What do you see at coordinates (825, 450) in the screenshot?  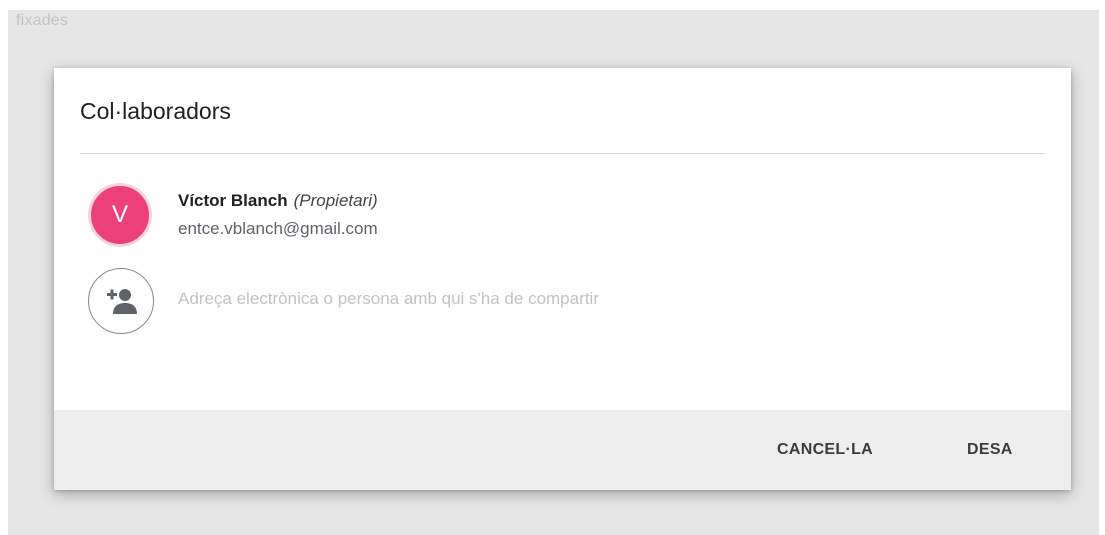 I see `cancel-button: CANCEL·LA` at bounding box center [825, 450].